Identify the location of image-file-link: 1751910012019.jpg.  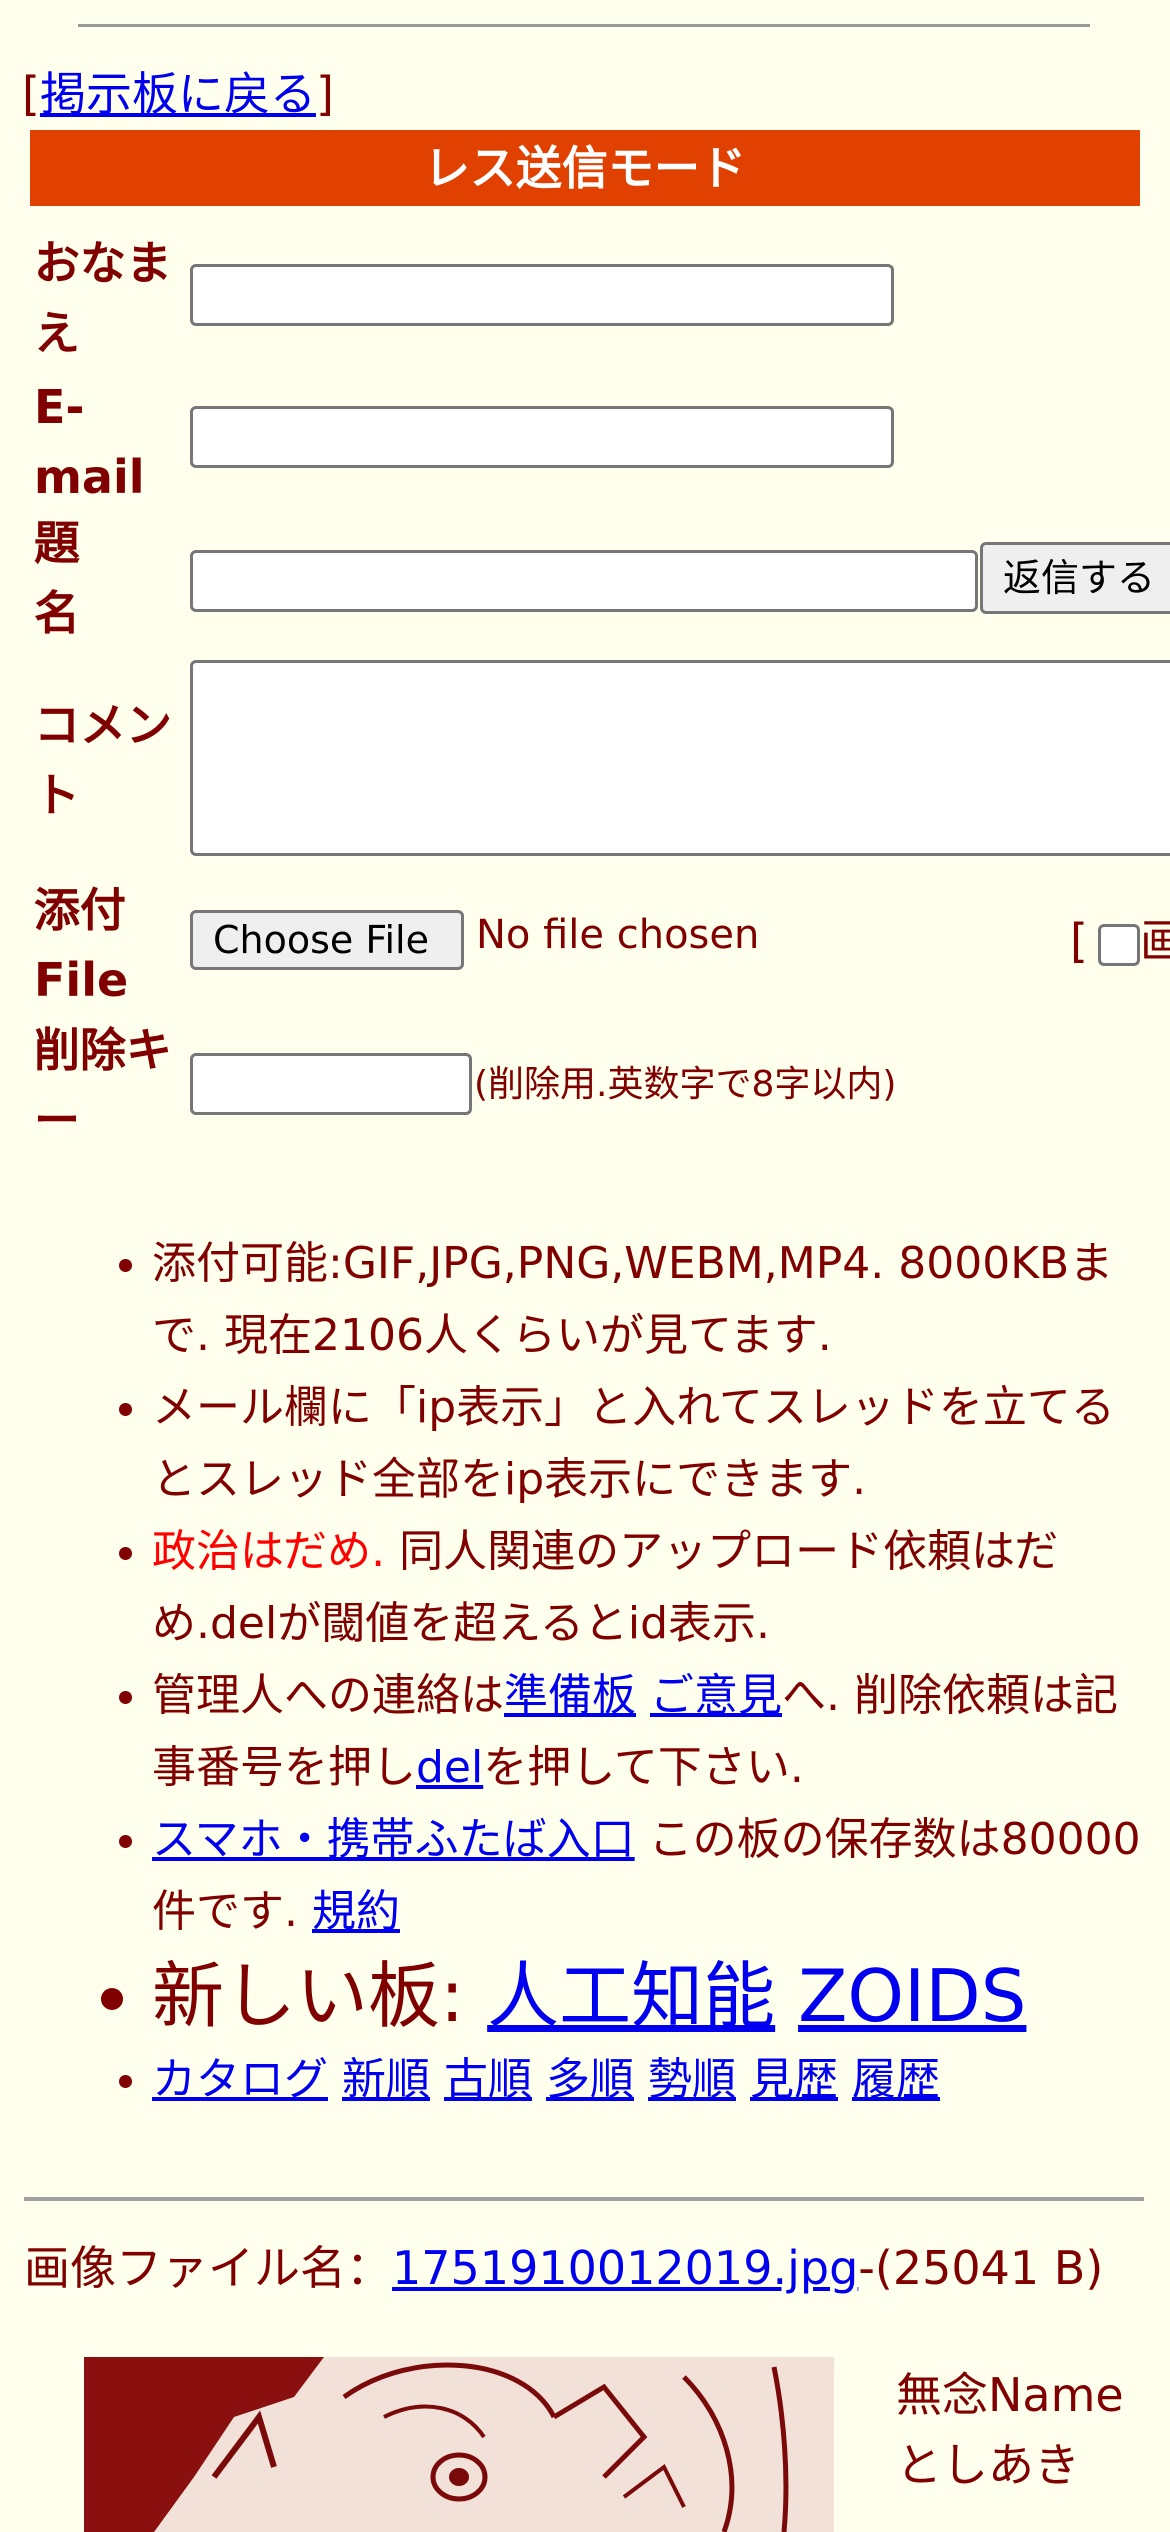
(625, 2268).